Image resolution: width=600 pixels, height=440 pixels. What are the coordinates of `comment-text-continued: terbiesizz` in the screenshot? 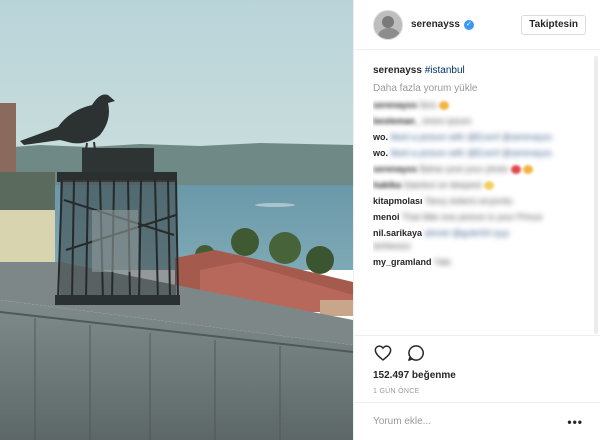 It's located at (392, 245).